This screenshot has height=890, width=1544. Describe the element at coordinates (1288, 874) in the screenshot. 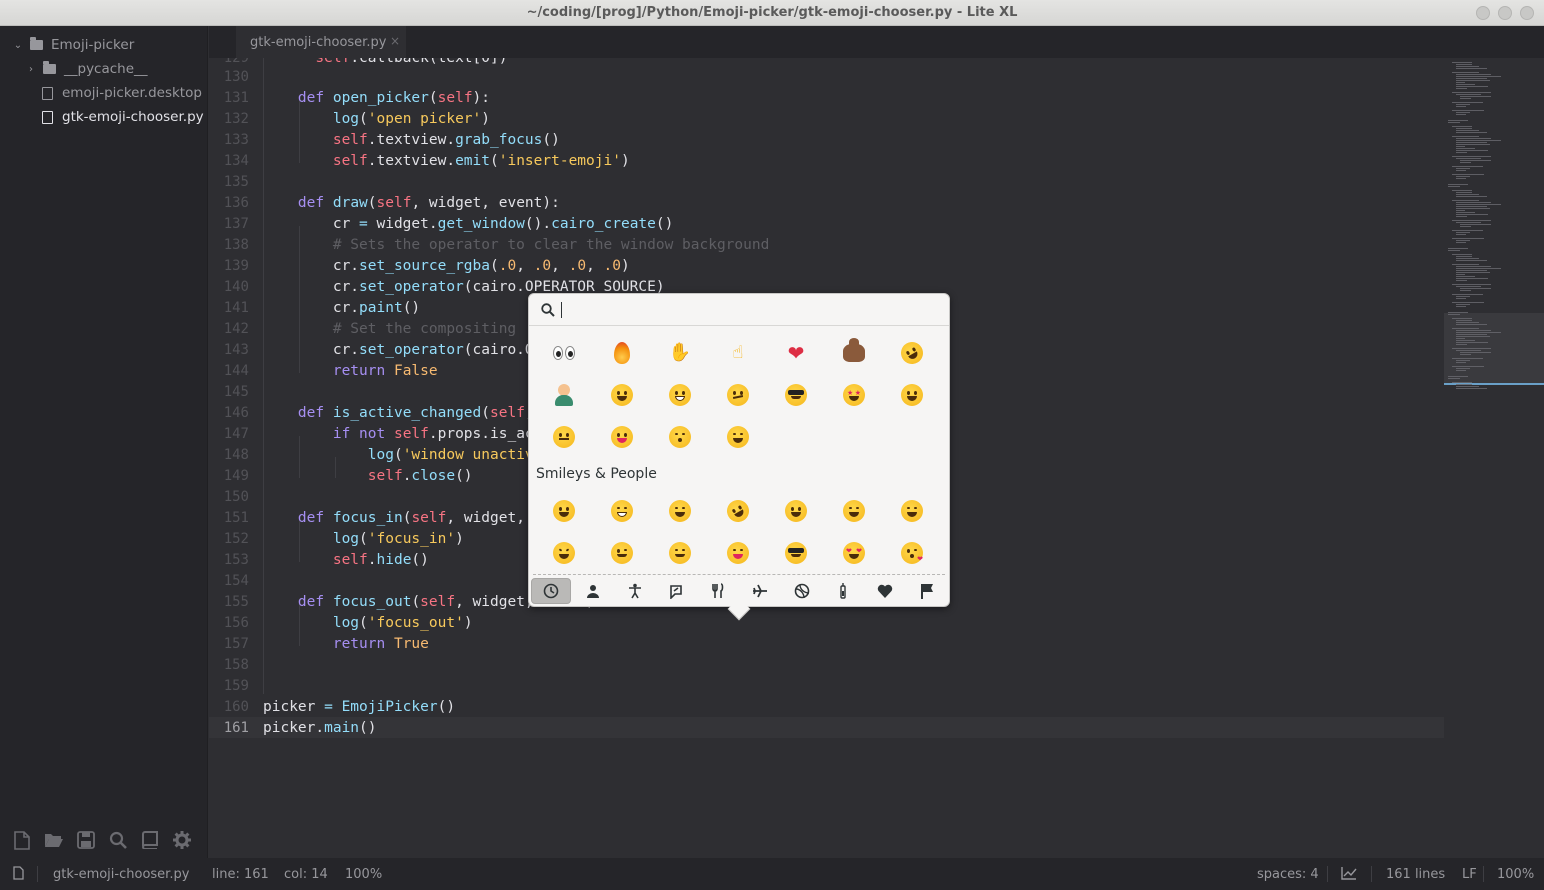

I see `status-indent: spaces: 4` at that location.